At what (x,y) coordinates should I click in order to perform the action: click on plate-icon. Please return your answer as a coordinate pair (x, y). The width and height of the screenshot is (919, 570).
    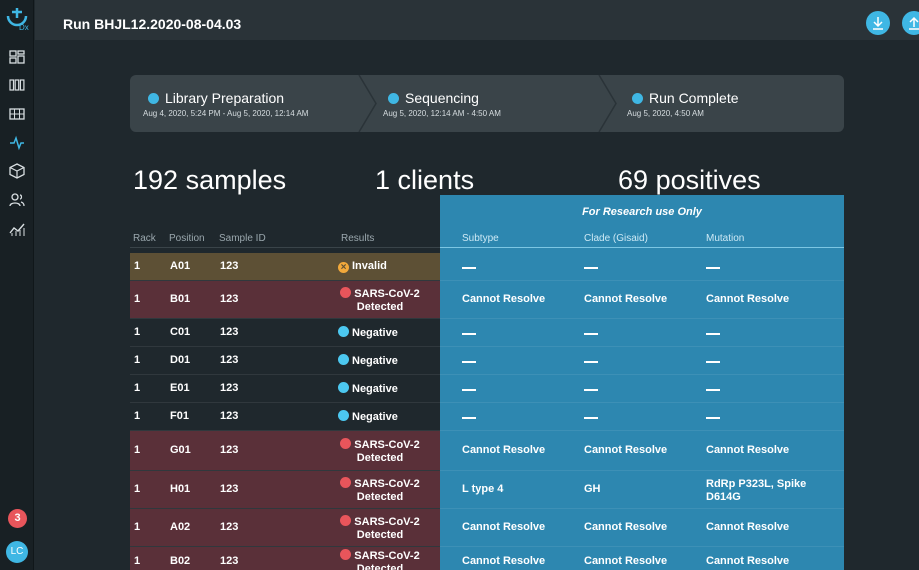
    Looking at the image, I should click on (17, 114).